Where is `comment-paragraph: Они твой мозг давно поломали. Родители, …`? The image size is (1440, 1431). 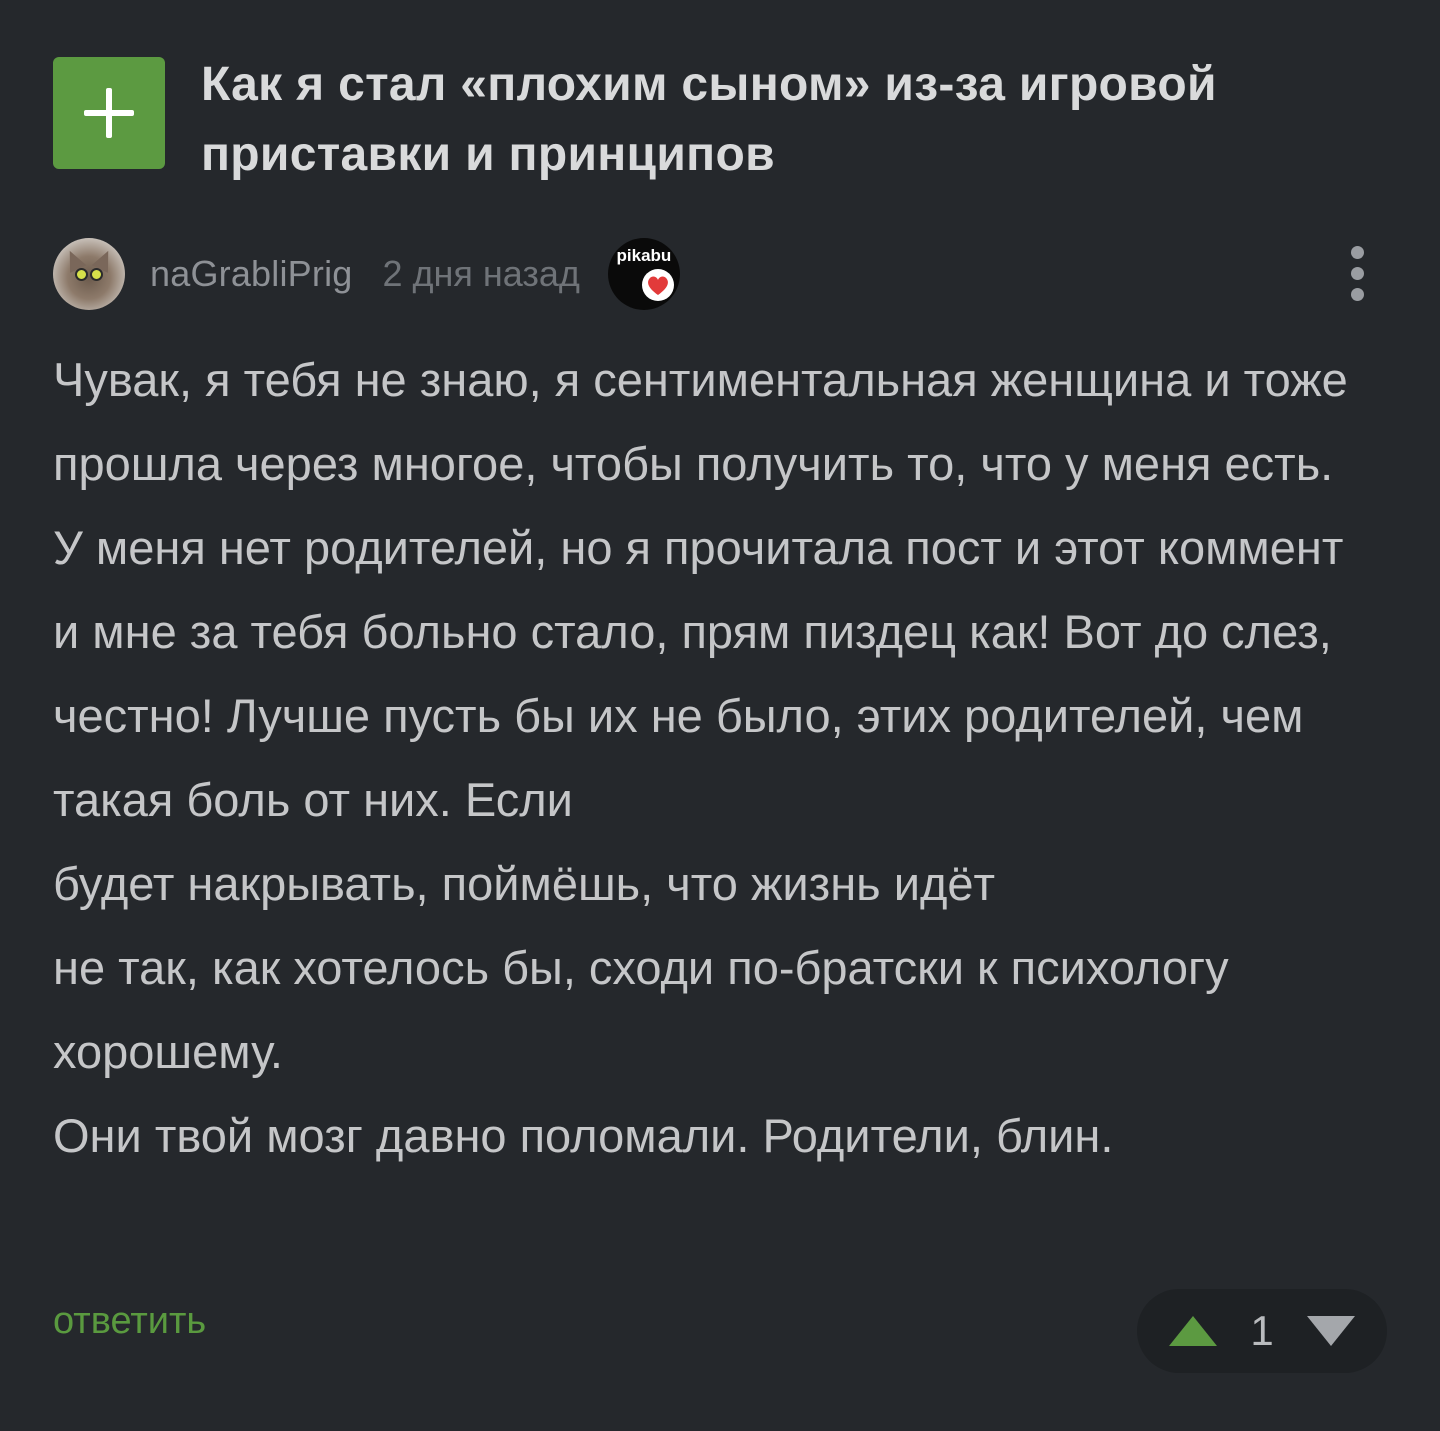
comment-paragraph: Они твой мозг давно поломали. Родители, … is located at coordinates (583, 1135).